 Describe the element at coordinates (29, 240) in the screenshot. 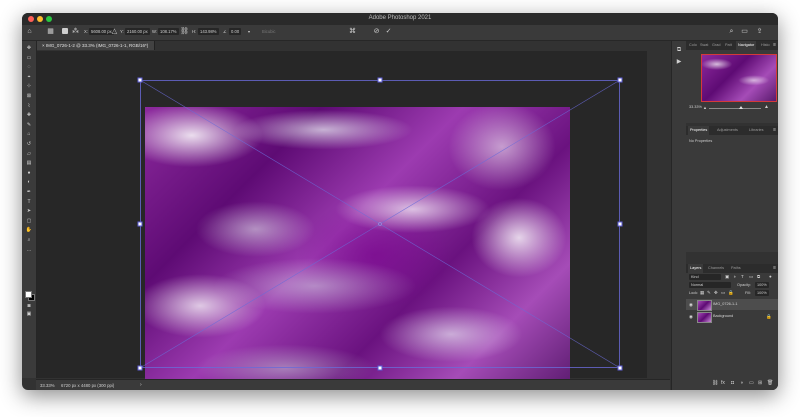

I see `zoom-tool-icon: ⌕` at that location.